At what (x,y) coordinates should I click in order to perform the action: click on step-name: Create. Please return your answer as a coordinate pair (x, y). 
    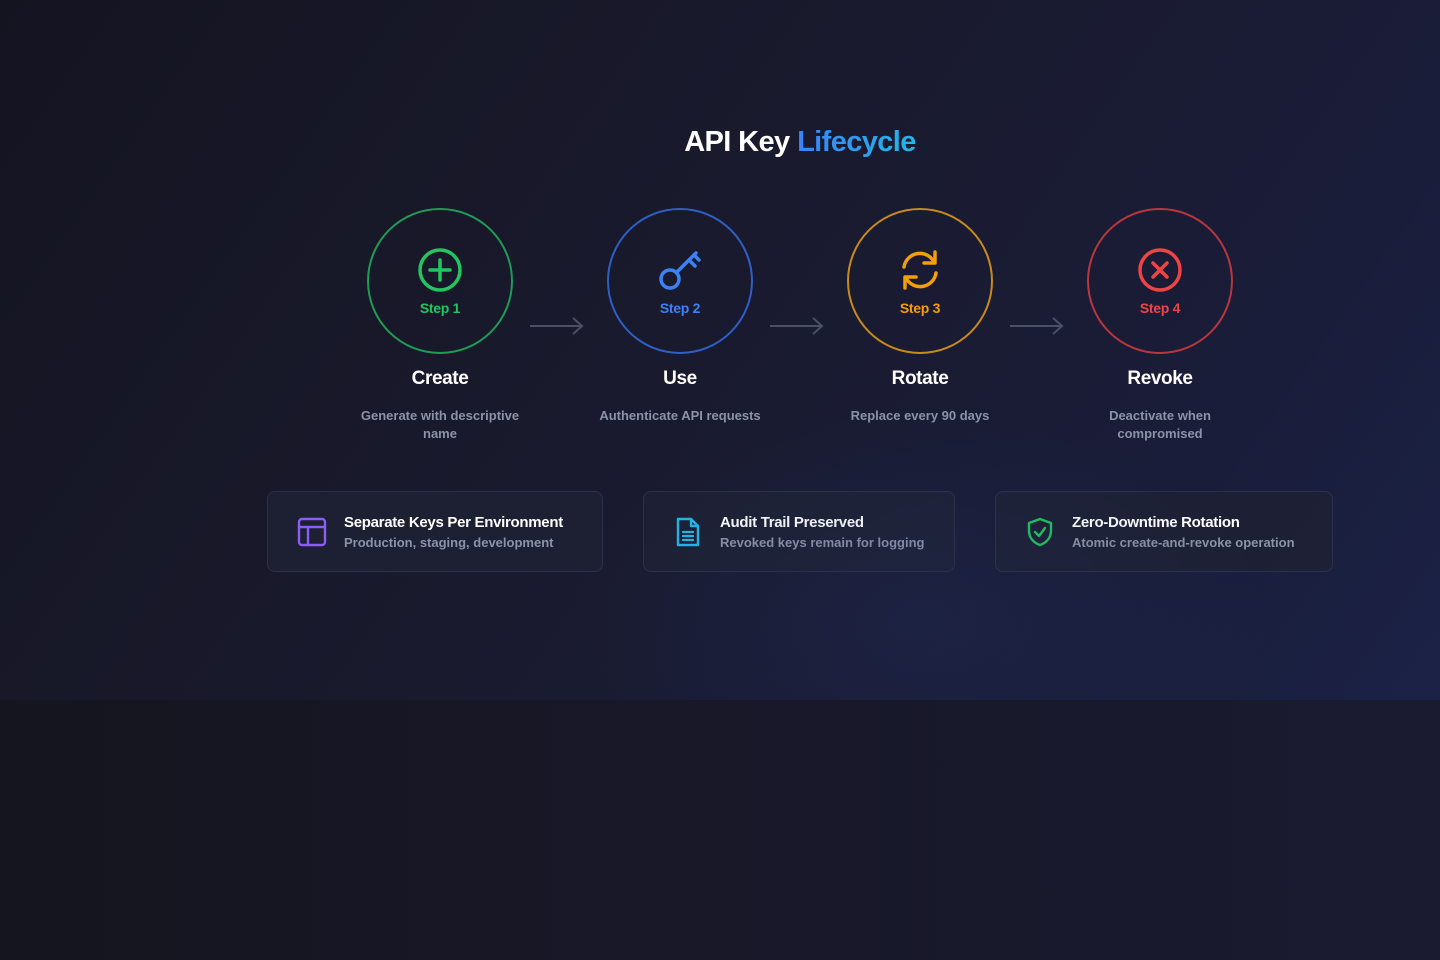
    Looking at the image, I should click on (440, 378).